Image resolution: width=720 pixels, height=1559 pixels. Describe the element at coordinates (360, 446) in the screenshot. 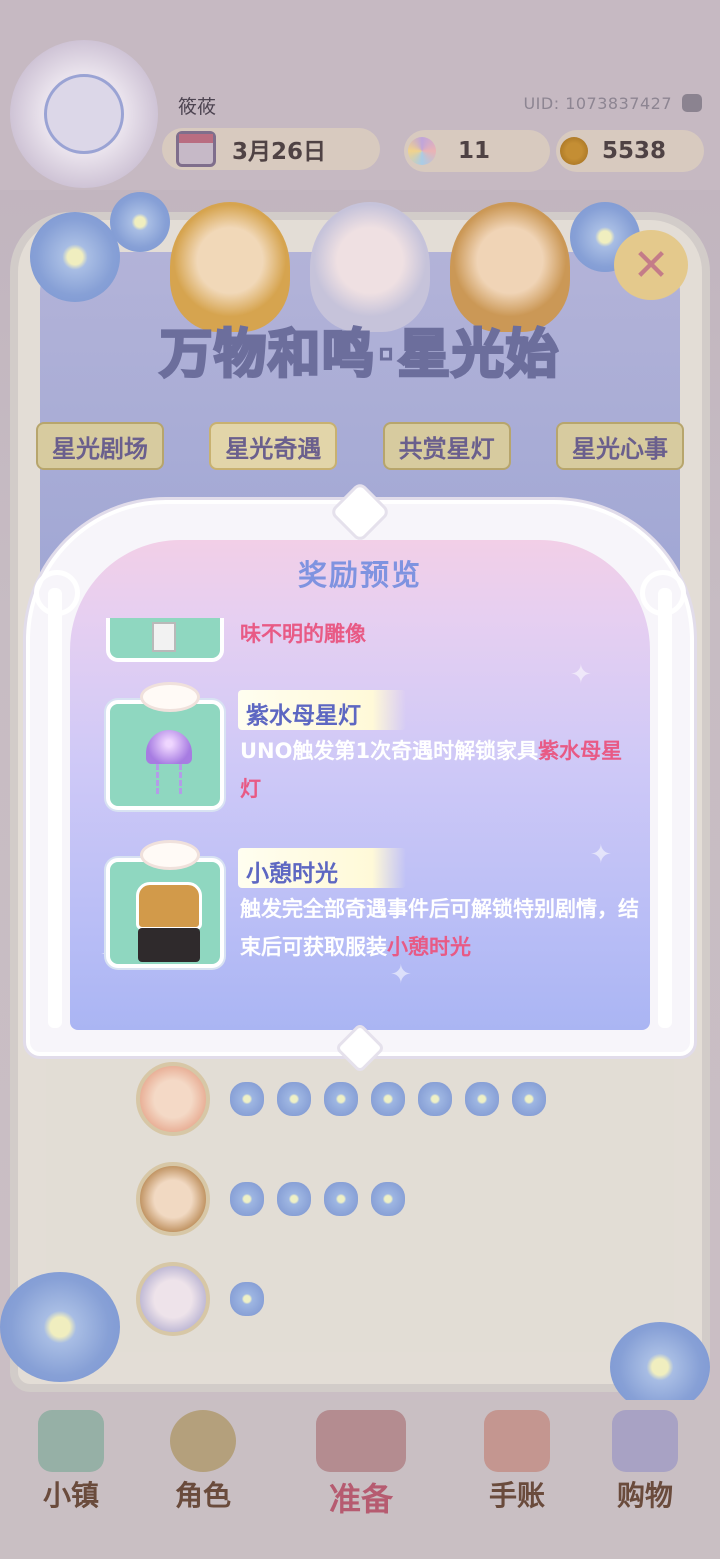

I see `event-tabs: 星光剧场 星光奇遇 共赏星灯 星光心事` at that location.